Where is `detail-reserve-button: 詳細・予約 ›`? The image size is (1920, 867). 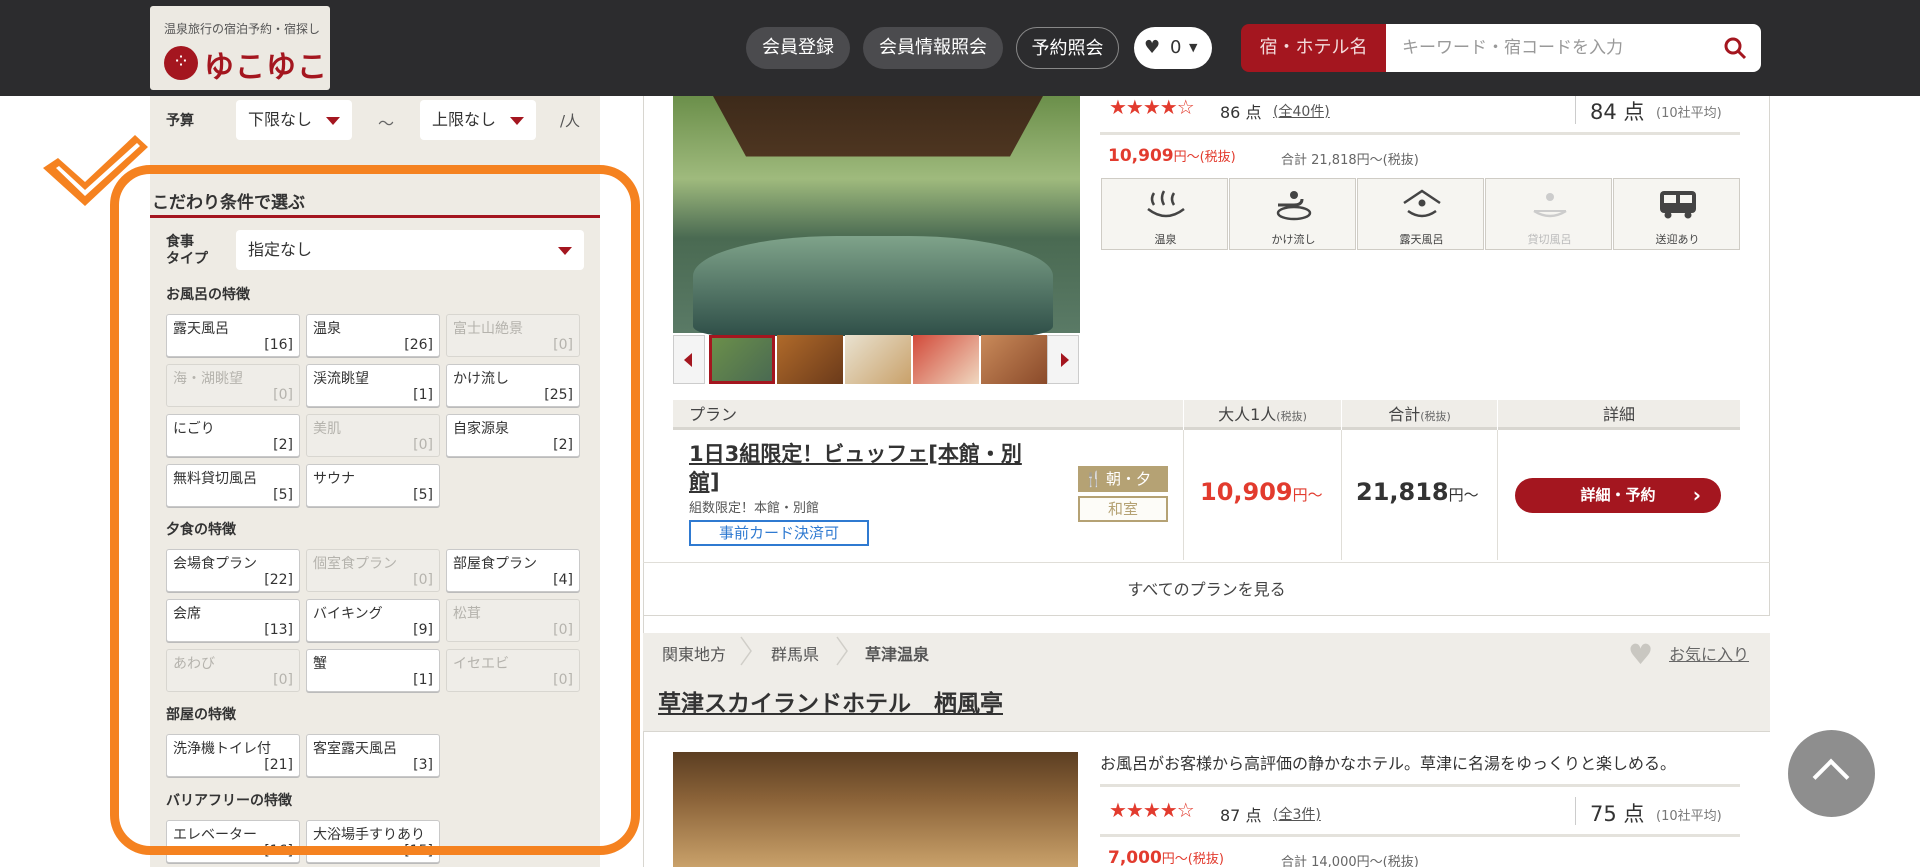 detail-reserve-button: 詳細・予約 › is located at coordinates (1618, 495).